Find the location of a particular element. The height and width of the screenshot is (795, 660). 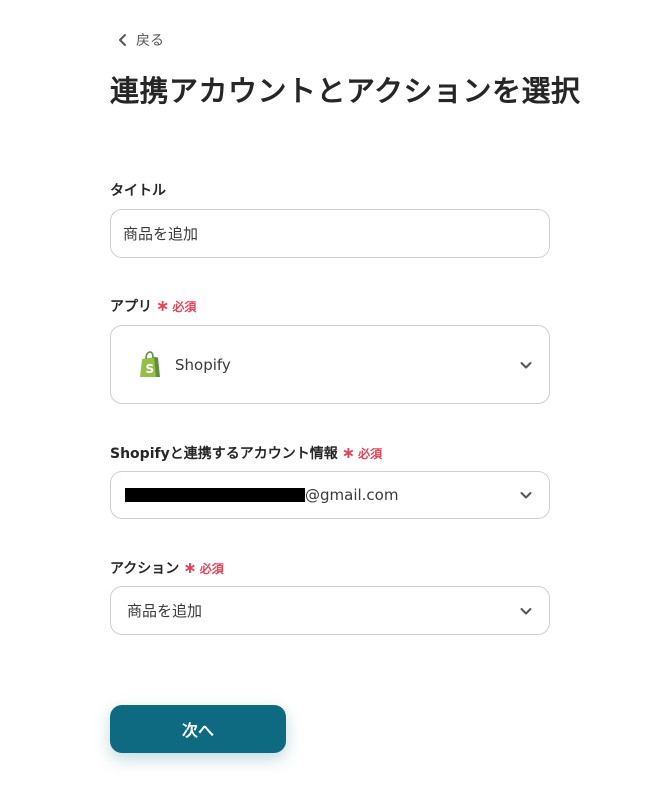

back-link: 戻る is located at coordinates (140, 40).